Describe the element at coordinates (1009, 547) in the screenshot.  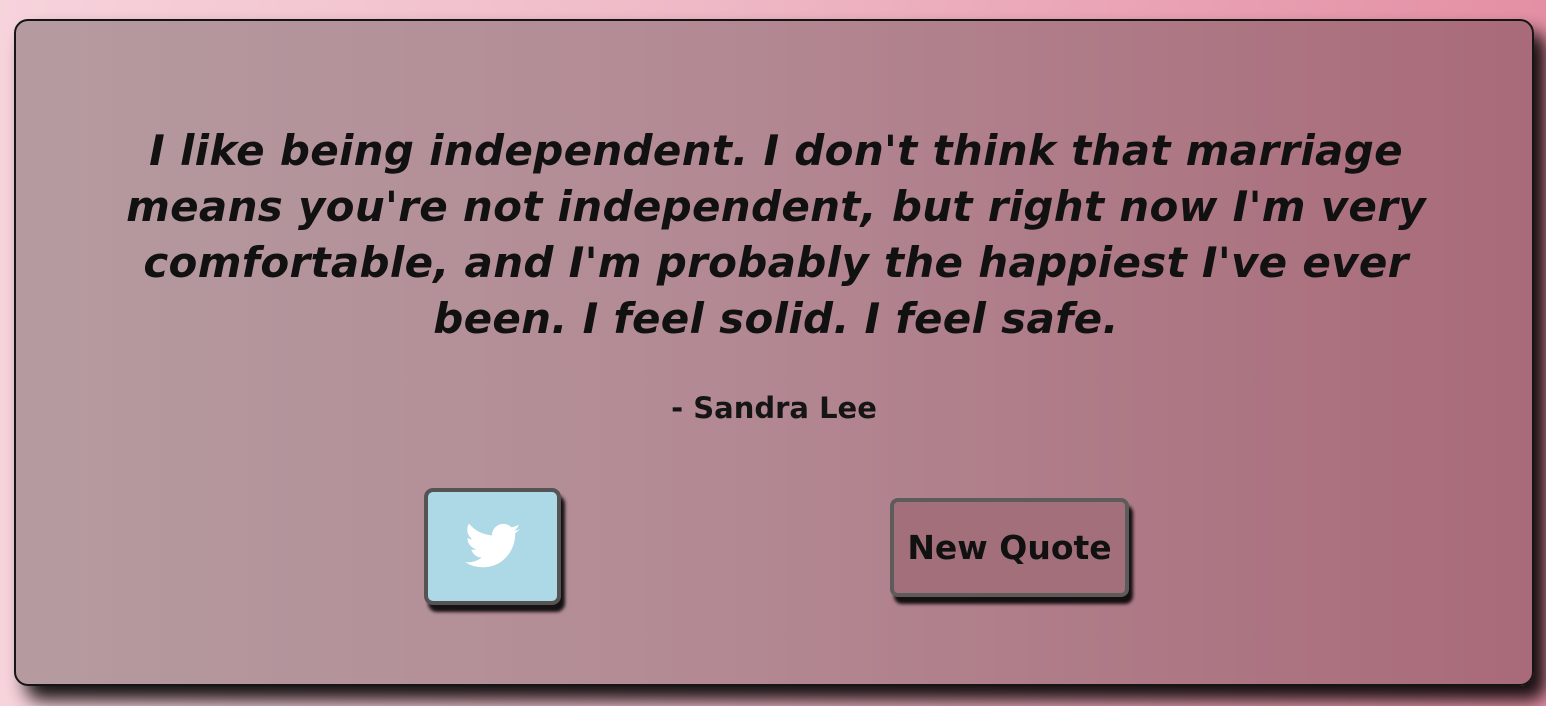
I see `new-quote-button: New Quote` at that location.